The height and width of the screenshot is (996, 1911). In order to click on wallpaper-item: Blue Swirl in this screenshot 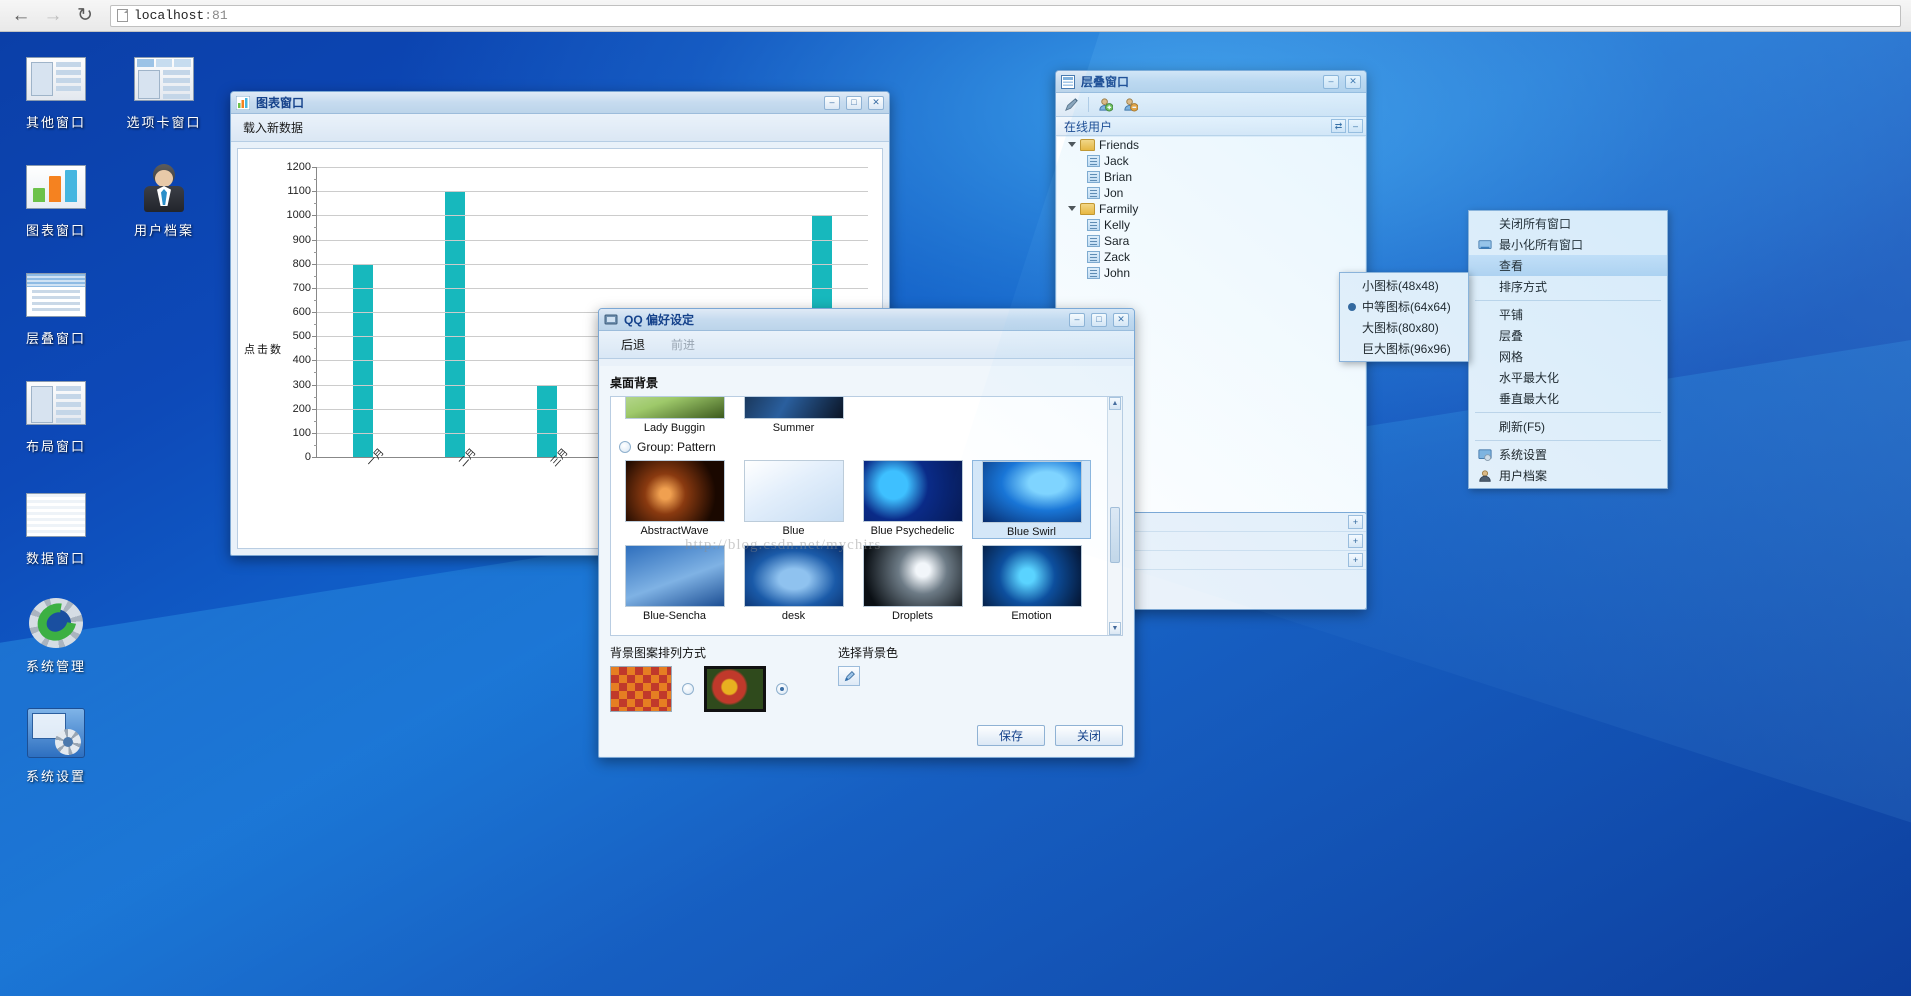, I will do `click(1031, 499)`.